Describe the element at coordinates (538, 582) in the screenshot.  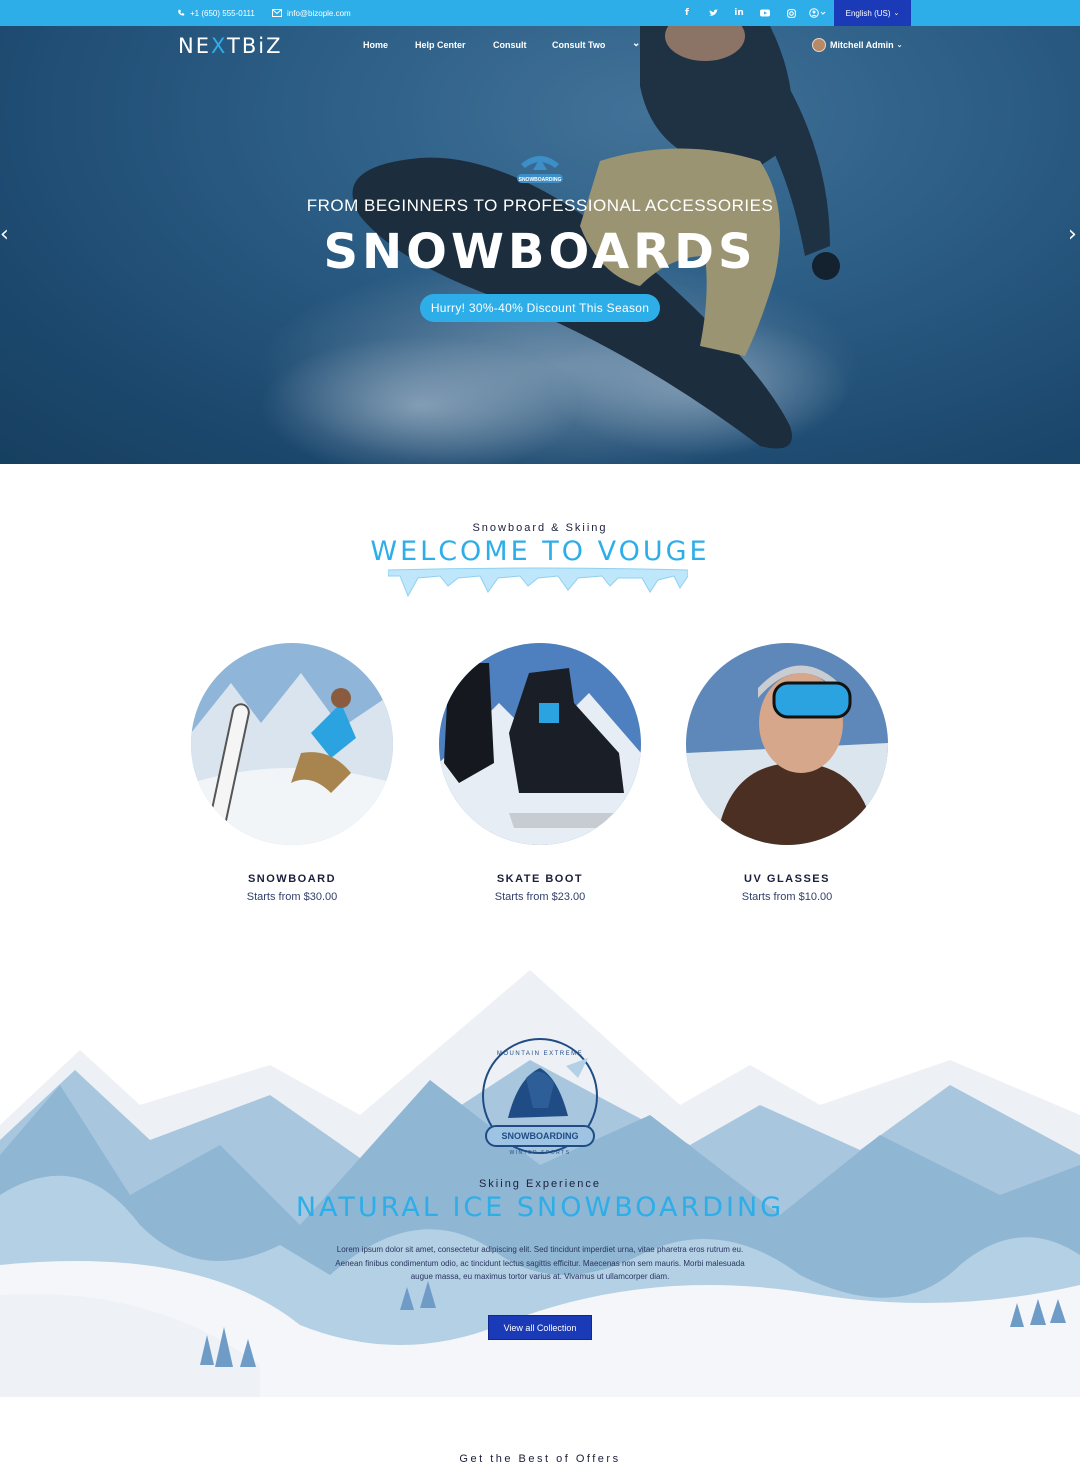
I see `ice-decoration` at that location.